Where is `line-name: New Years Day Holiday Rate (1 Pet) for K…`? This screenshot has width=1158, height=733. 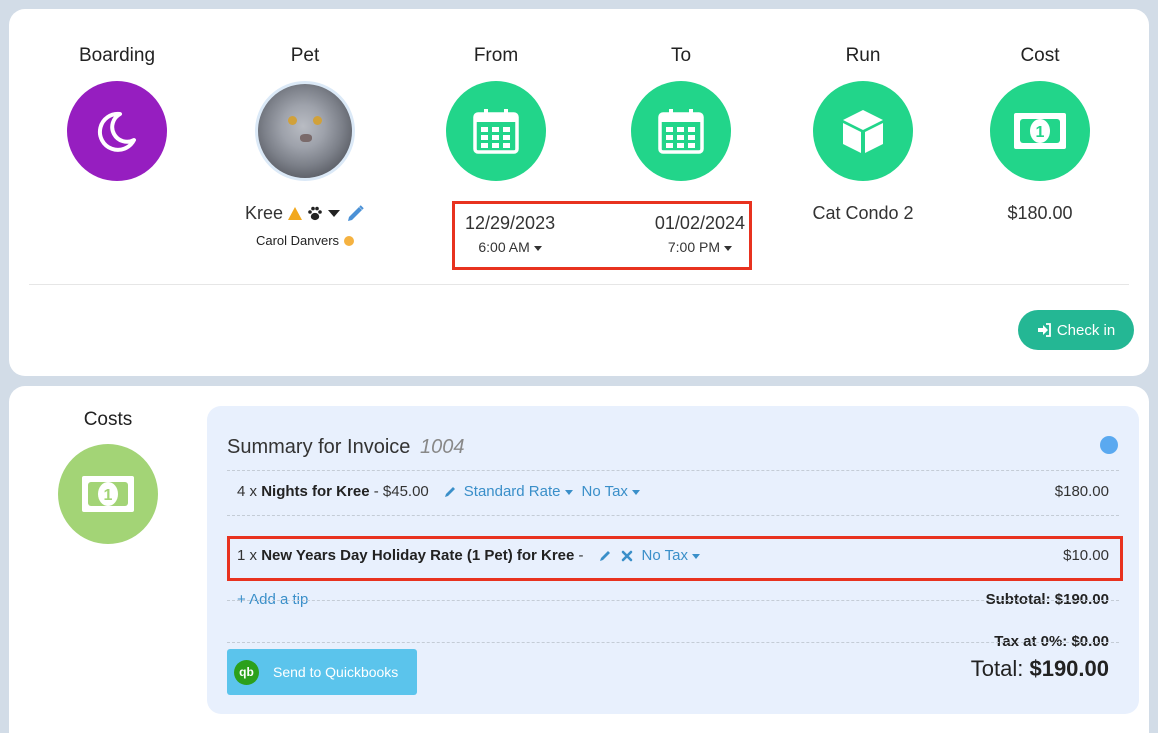 line-name: New Years Day Holiday Rate (1 Pet) for K… is located at coordinates (418, 555).